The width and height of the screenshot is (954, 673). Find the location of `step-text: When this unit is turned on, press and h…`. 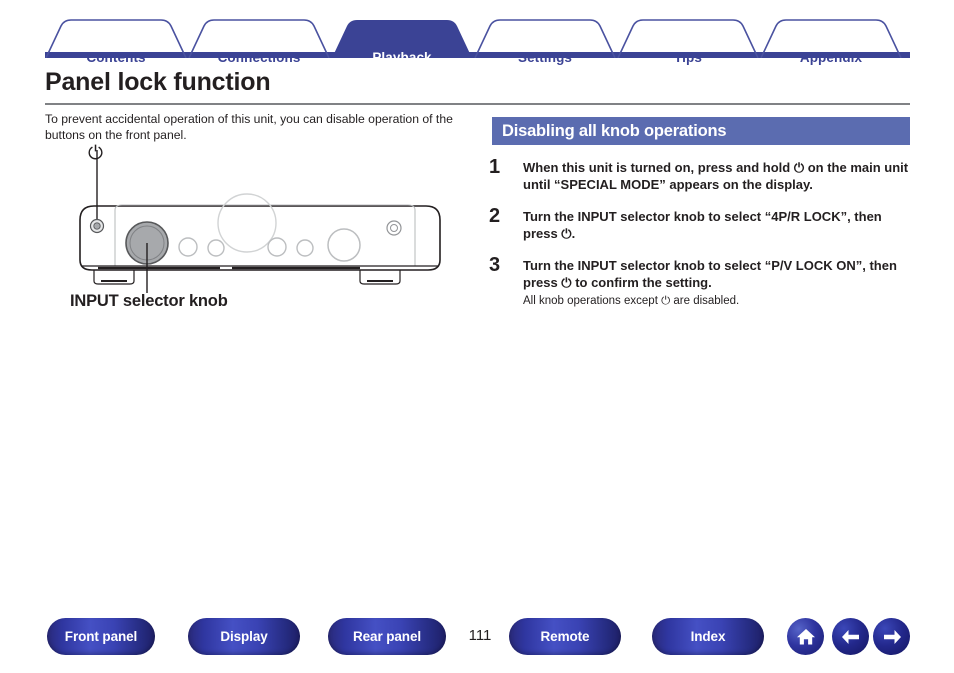

step-text: When this unit is turned on, press and h… is located at coordinates (716, 176).